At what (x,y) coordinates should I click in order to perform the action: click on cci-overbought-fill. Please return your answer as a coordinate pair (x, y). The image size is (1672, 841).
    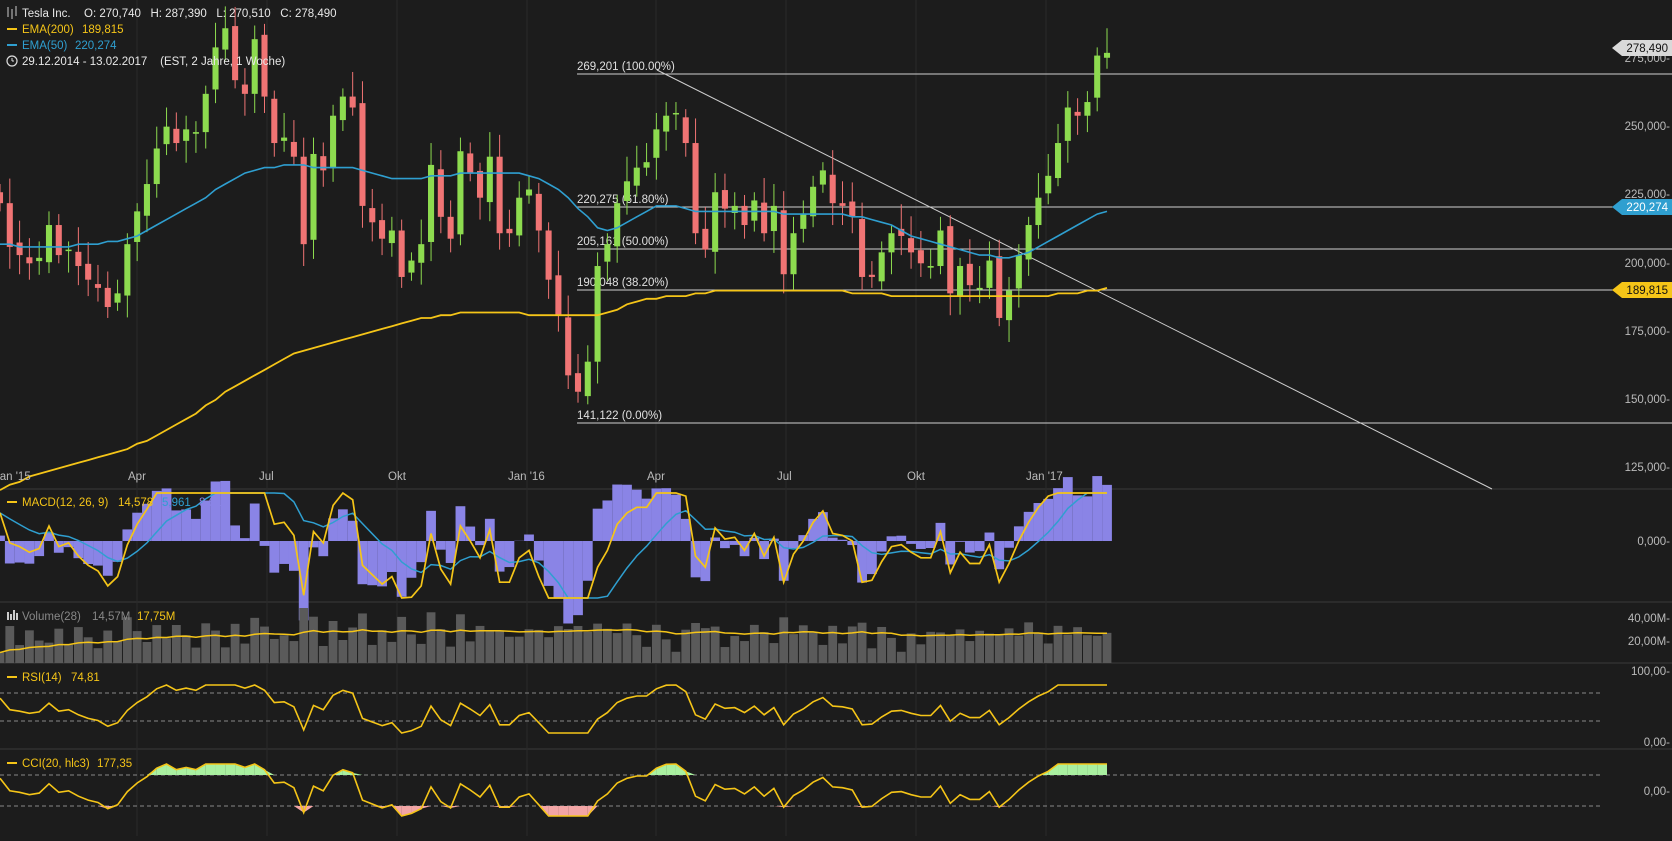
    Looking at the image, I should click on (211, 769).